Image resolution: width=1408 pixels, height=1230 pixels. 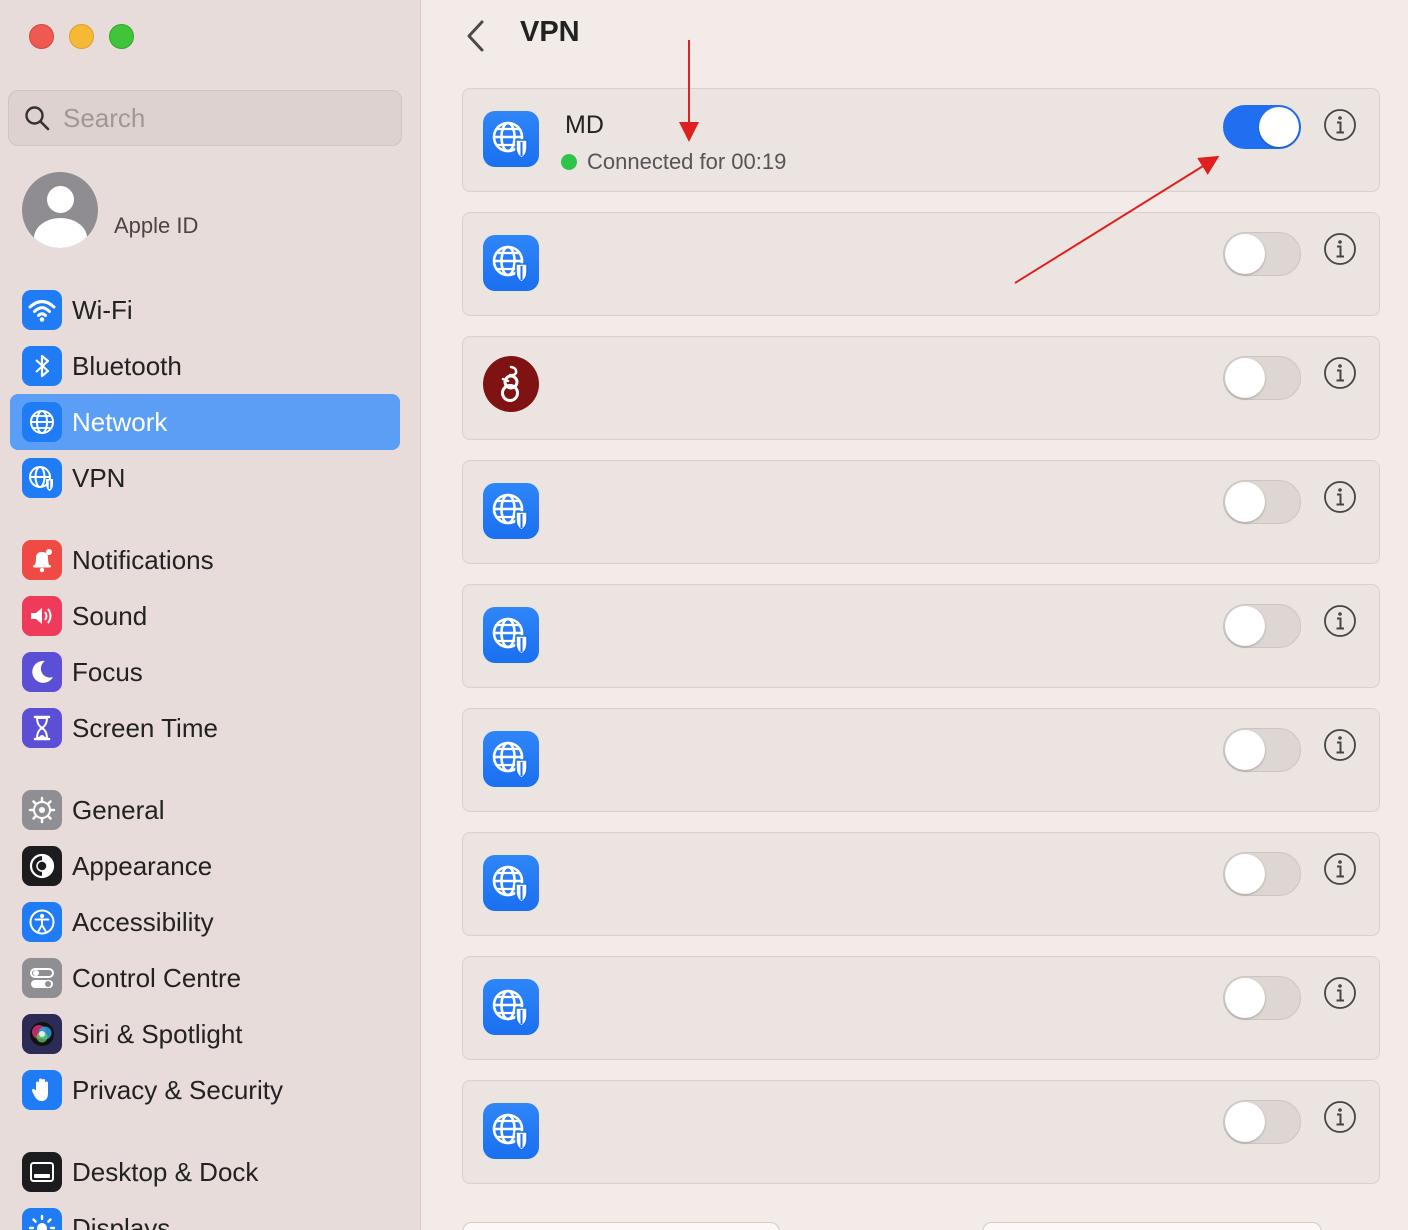 I want to click on dock-icon, so click(x=42, y=1172).